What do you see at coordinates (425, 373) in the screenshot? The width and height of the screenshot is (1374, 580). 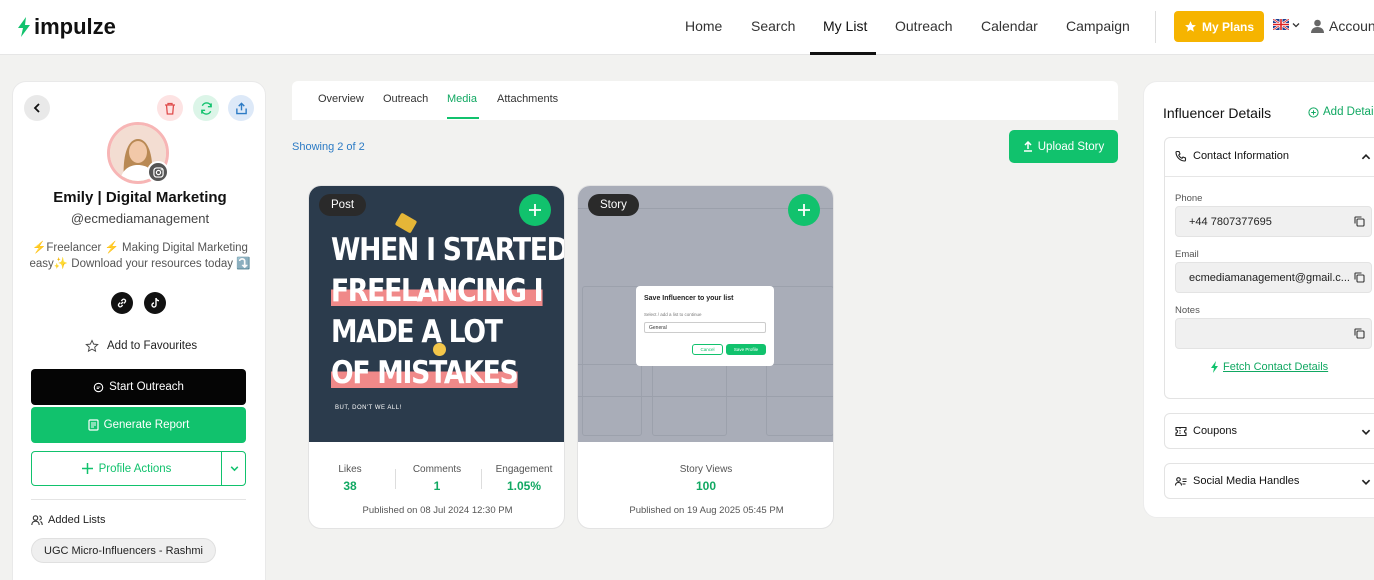 I see `headline-line: OF MISTAKES` at bounding box center [425, 373].